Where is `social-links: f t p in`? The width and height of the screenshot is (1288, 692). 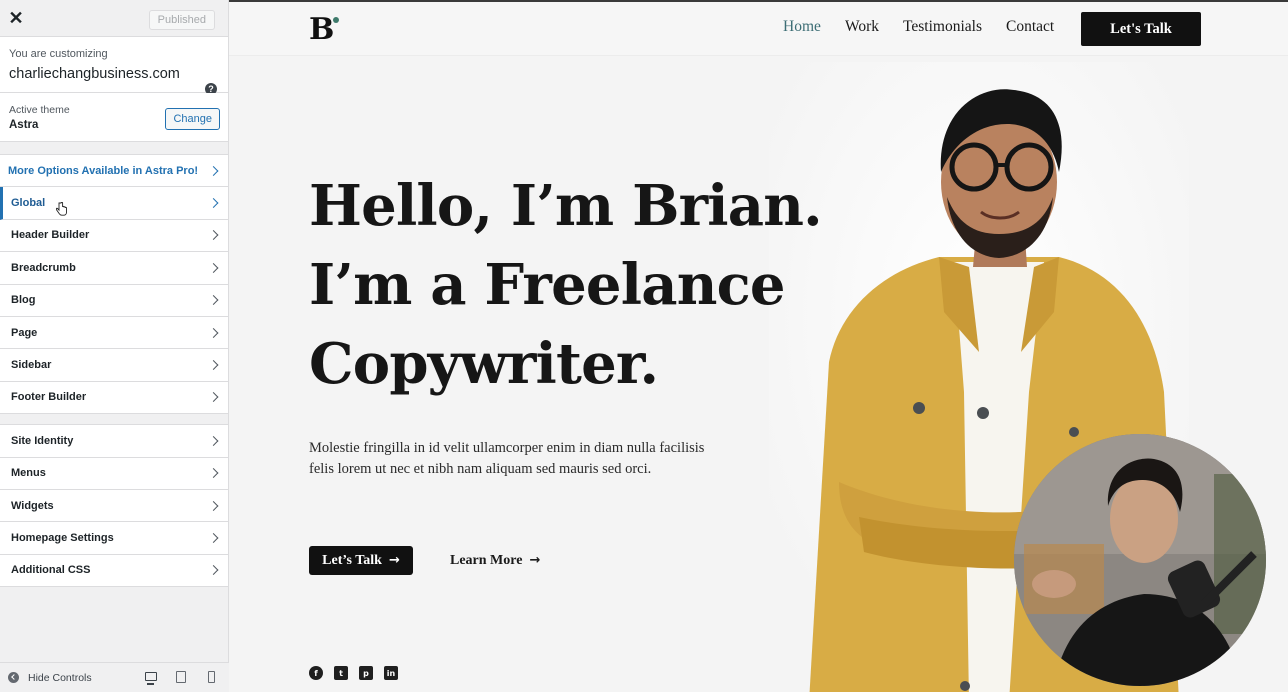 social-links: f t p in is located at coordinates (353, 673).